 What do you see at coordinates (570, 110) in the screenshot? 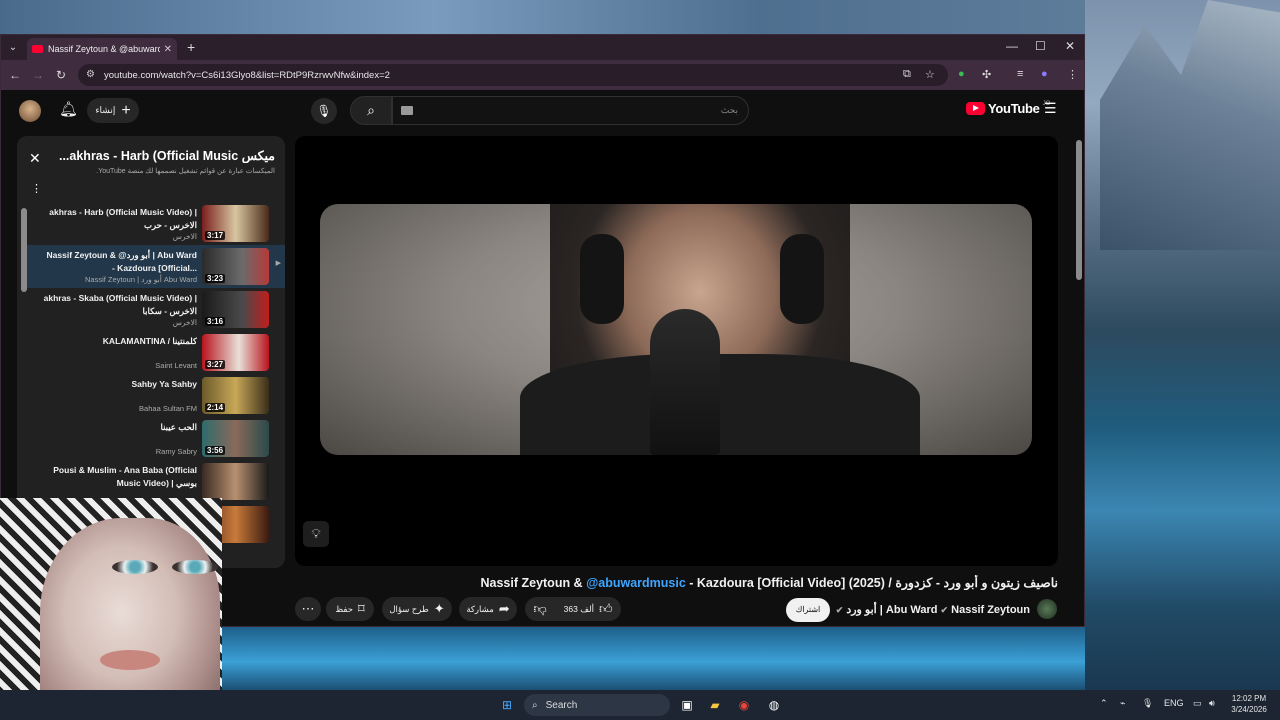
I see `search-input: بحث` at bounding box center [570, 110].